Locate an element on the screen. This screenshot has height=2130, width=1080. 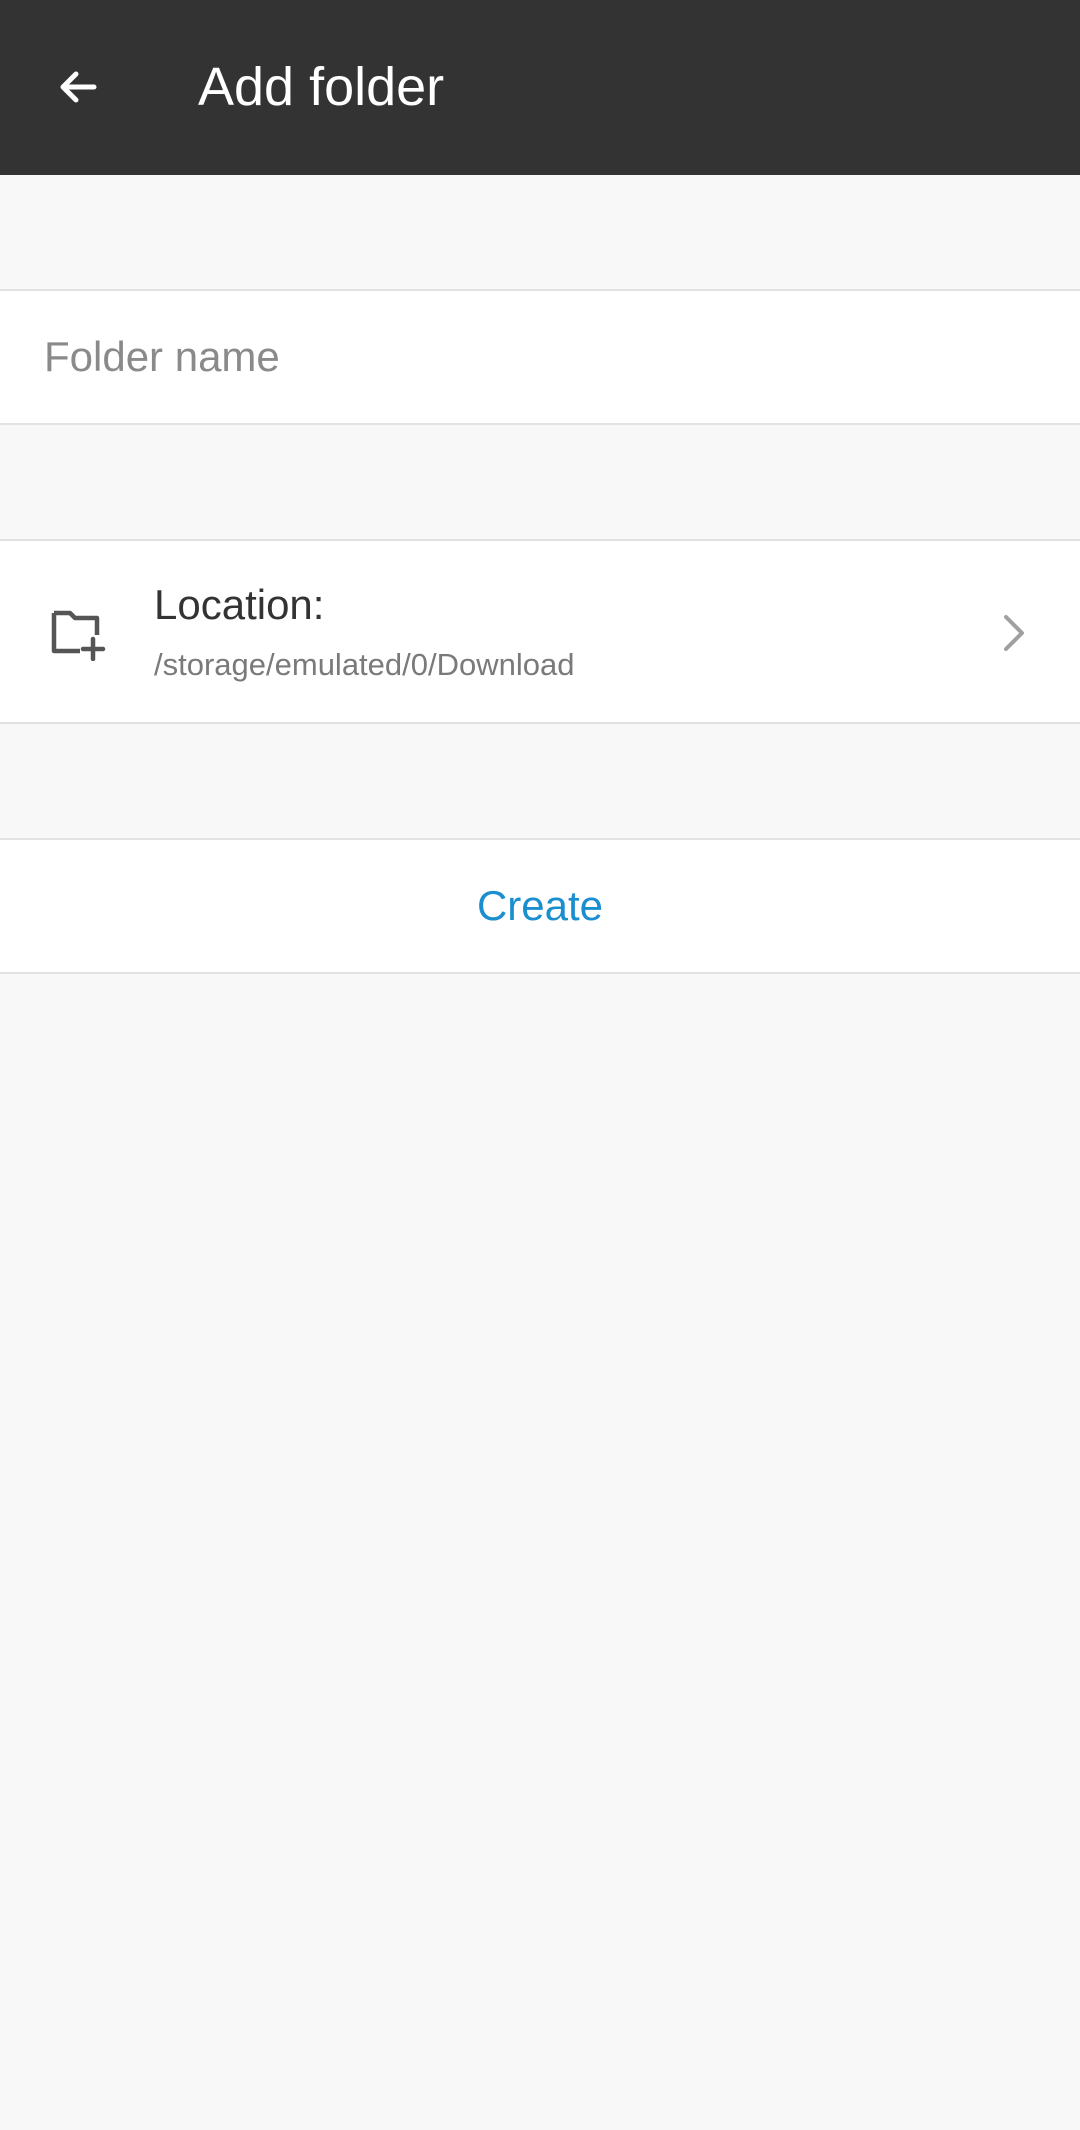
app-bar: Add folder is located at coordinates (540, 87).